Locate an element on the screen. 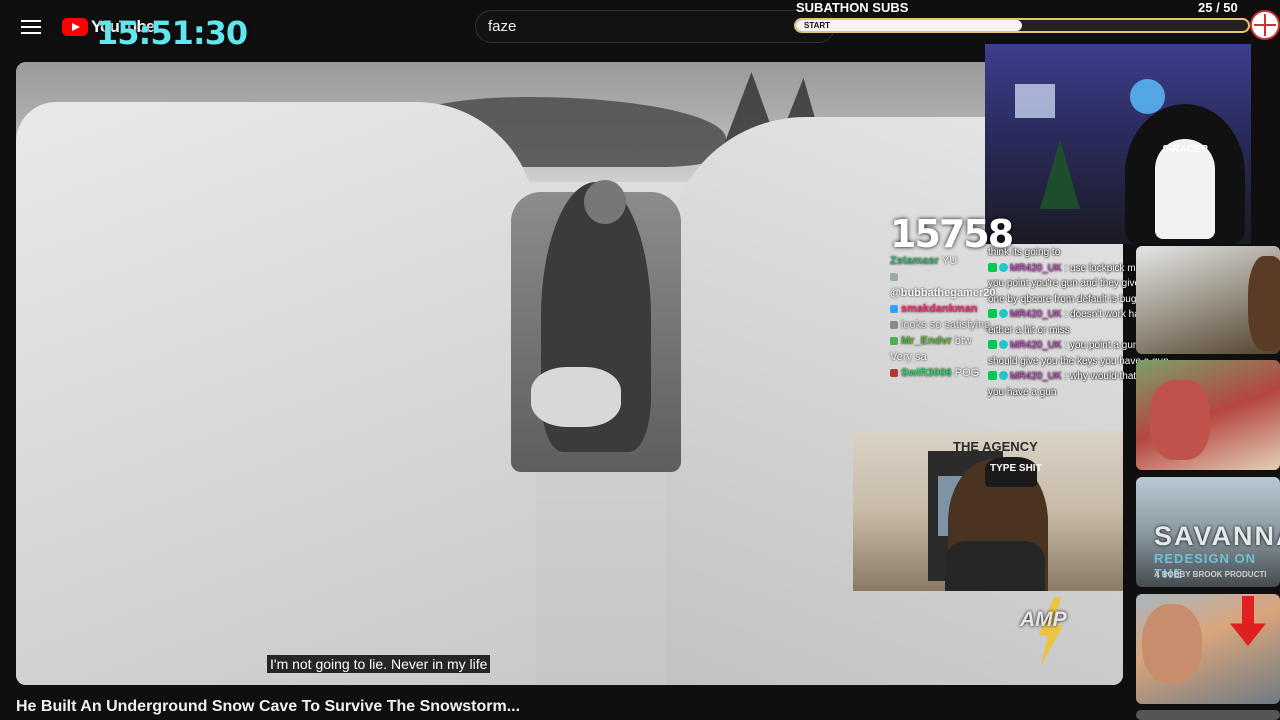  chat-text: looks so satisfying is located at coordinates (946, 325).